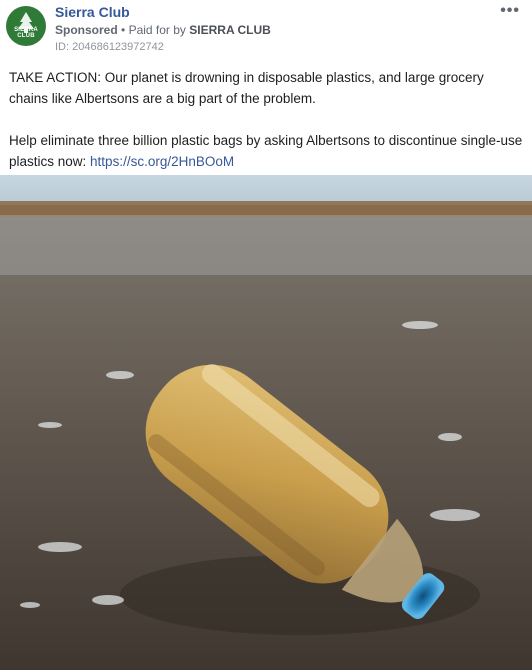  I want to click on more-options-icon: •••, so click(510, 11).